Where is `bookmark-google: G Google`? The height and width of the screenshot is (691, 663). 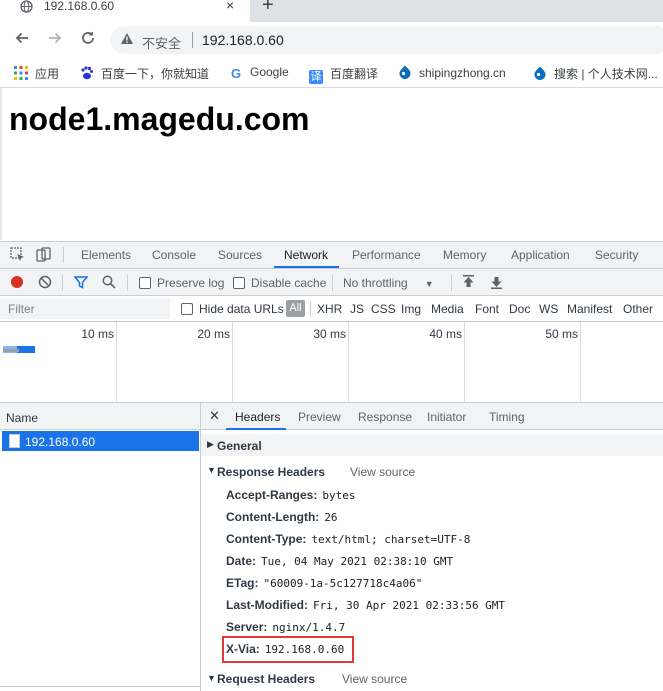 bookmark-google: G Google is located at coordinates (259, 73).